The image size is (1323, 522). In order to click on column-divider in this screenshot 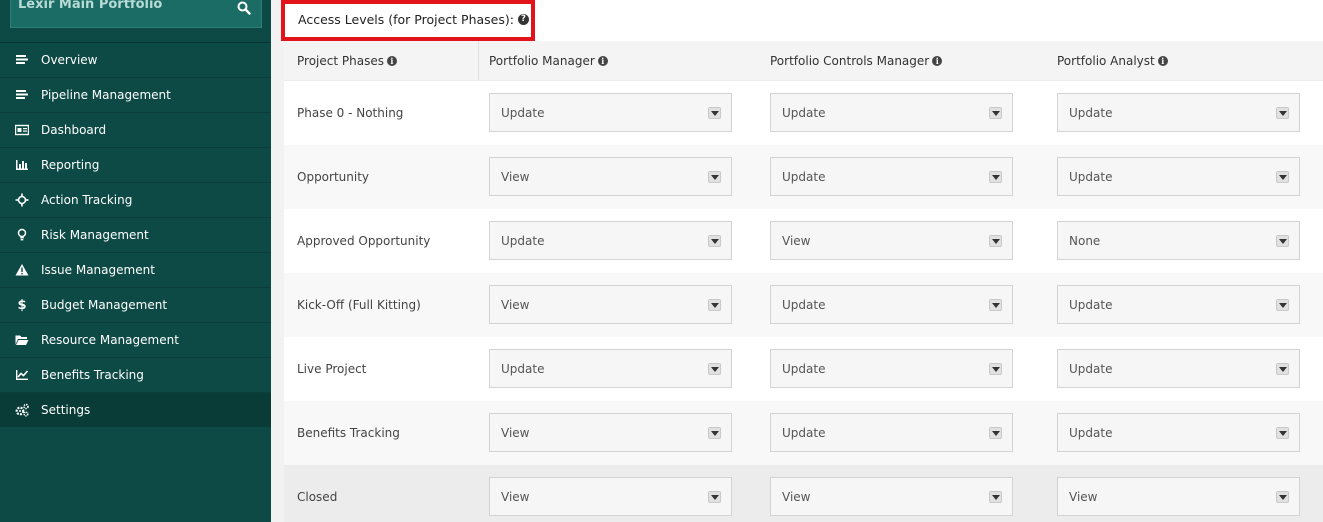, I will do `click(478, 61)`.